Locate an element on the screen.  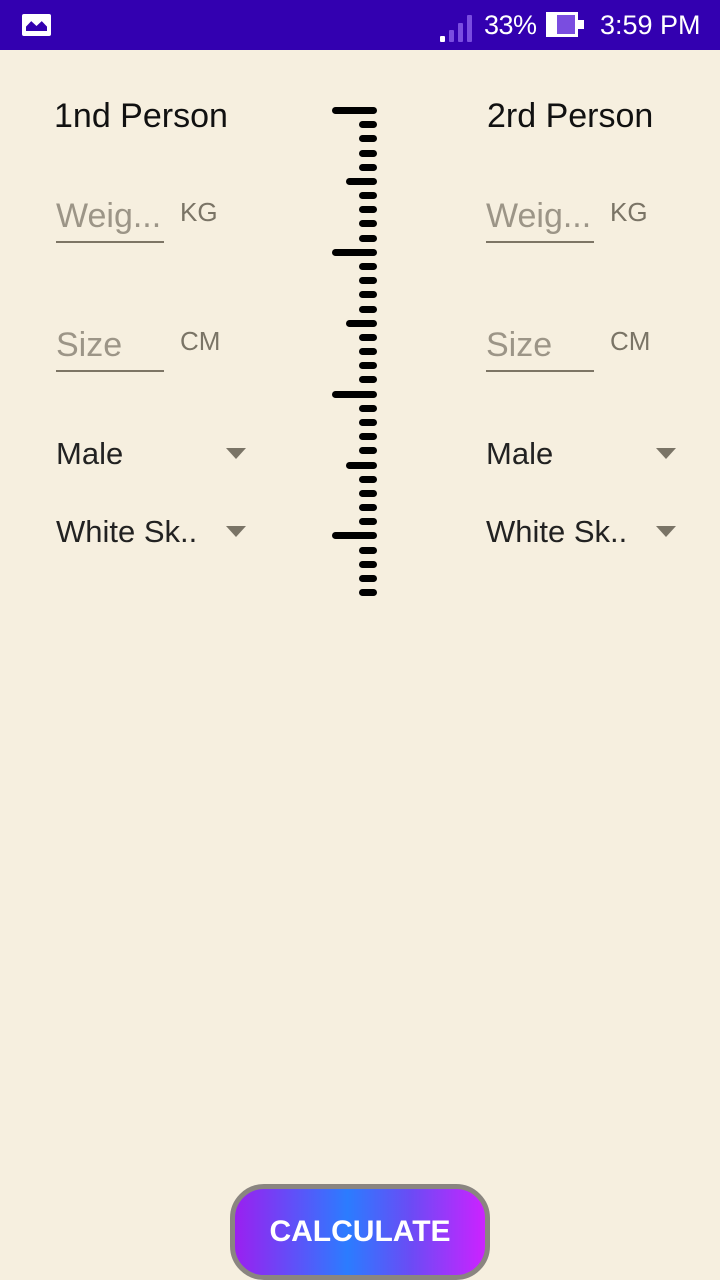
person2-size-field is located at coordinates (540, 347).